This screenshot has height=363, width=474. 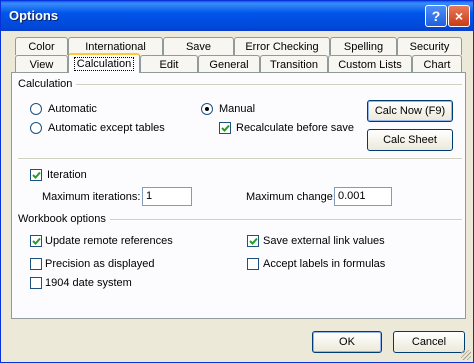 What do you see at coordinates (363, 196) in the screenshot?
I see `max-change-input: 0.001` at bounding box center [363, 196].